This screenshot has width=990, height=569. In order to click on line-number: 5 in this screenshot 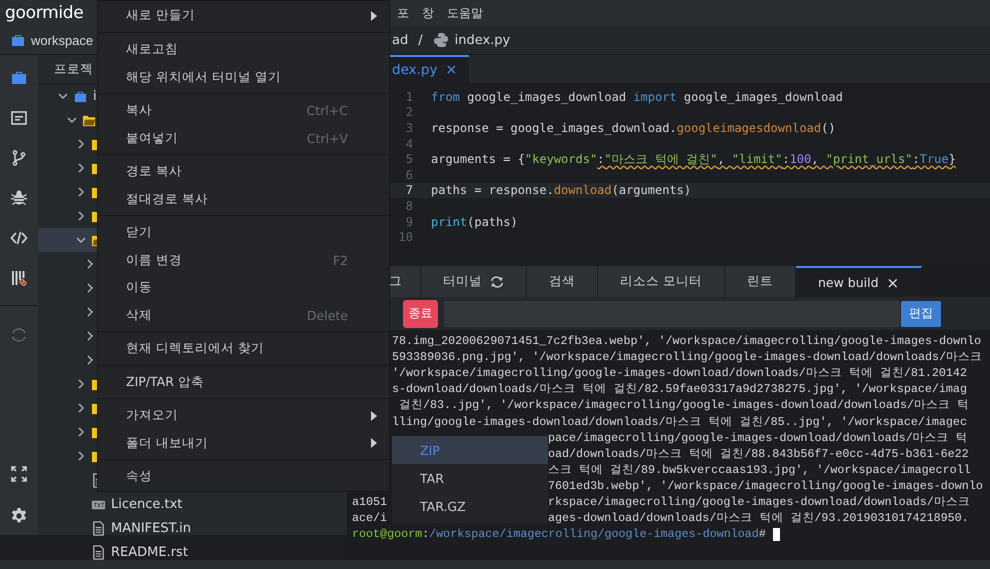, I will do `click(408, 159)`.